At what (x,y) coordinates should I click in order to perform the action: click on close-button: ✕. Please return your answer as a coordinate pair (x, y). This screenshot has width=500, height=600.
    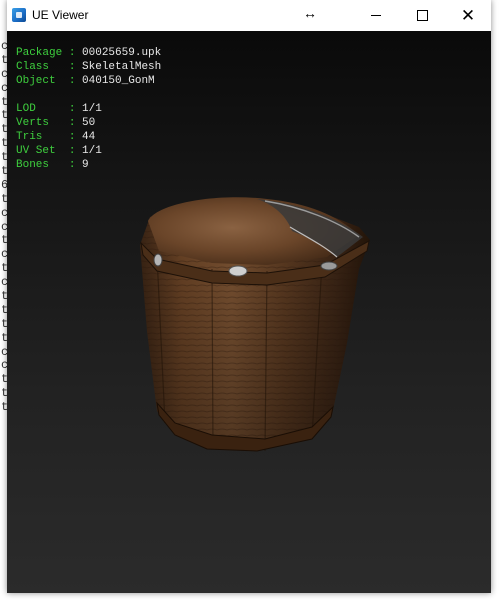
    Looking at the image, I should click on (468, 15).